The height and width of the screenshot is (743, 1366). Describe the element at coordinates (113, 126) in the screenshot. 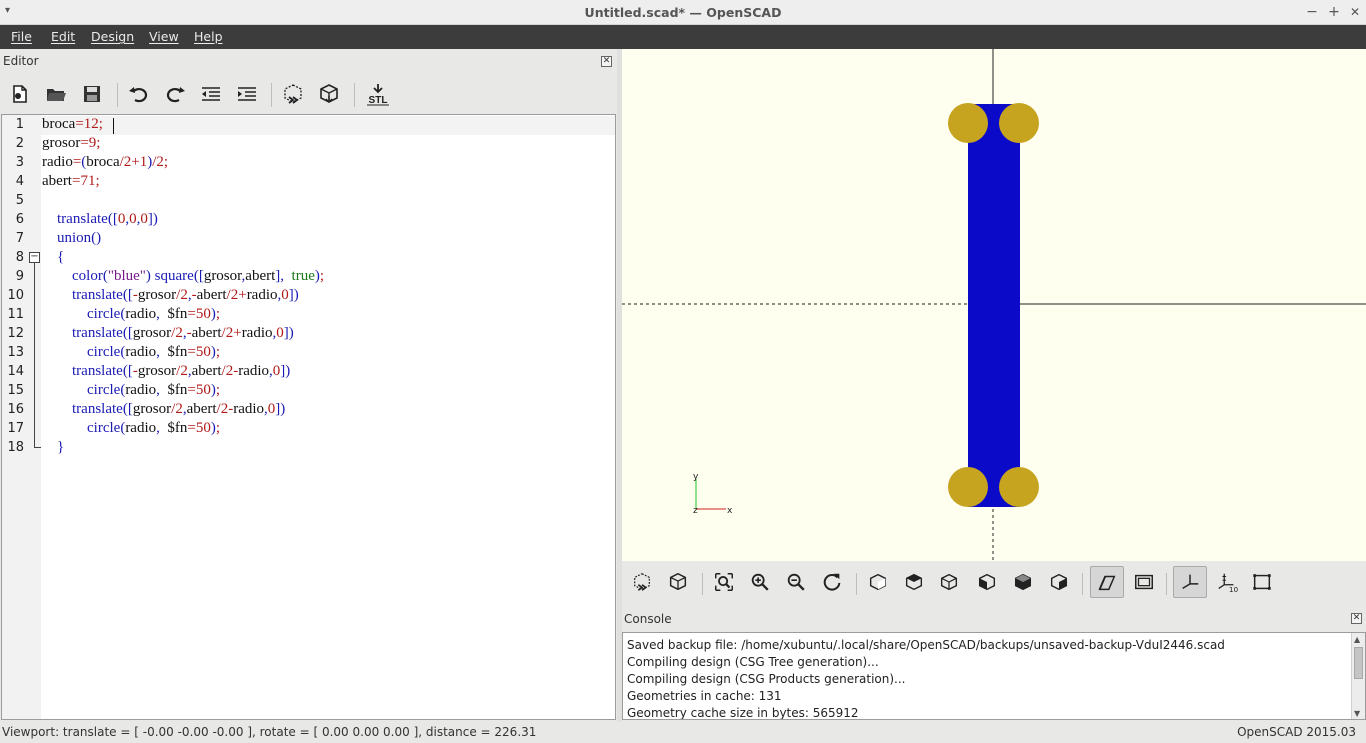

I see `text-caret` at that location.